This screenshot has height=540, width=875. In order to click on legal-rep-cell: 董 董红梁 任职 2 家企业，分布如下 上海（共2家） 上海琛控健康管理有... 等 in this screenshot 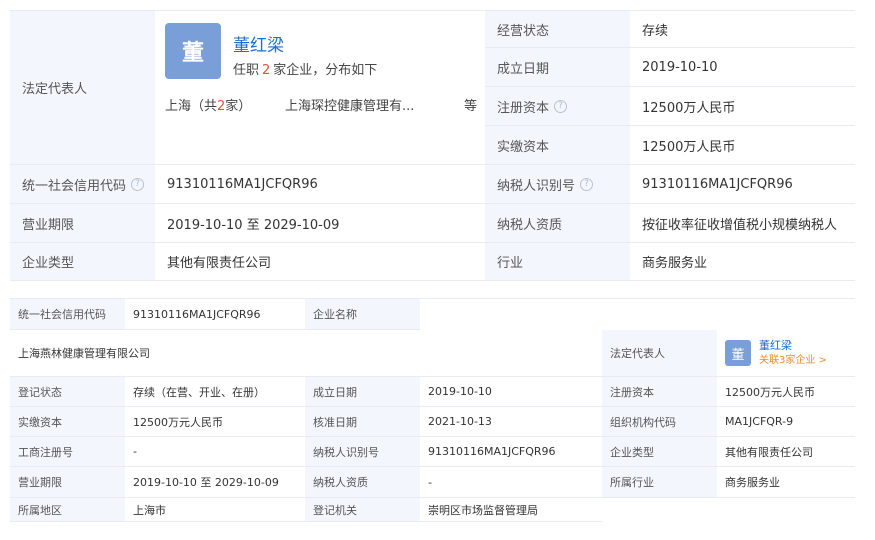, I will do `click(320, 88)`.